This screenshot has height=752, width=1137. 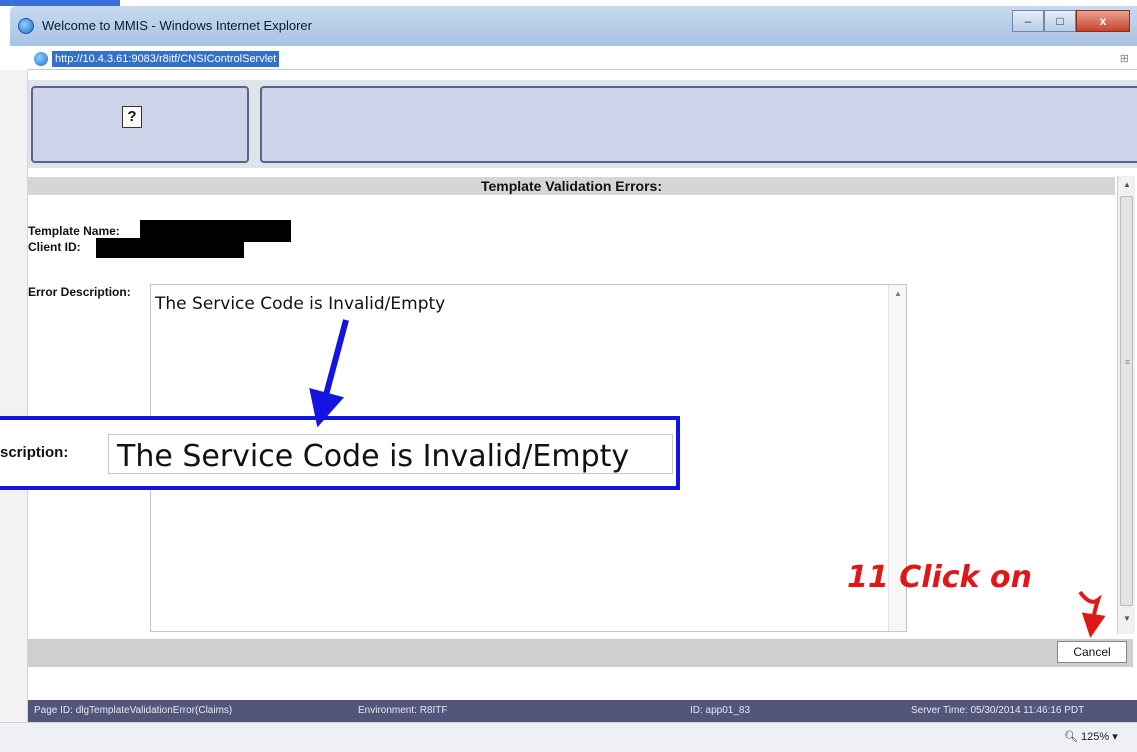 I want to click on dialog-title: Template Validation Errors:, so click(x=571, y=186).